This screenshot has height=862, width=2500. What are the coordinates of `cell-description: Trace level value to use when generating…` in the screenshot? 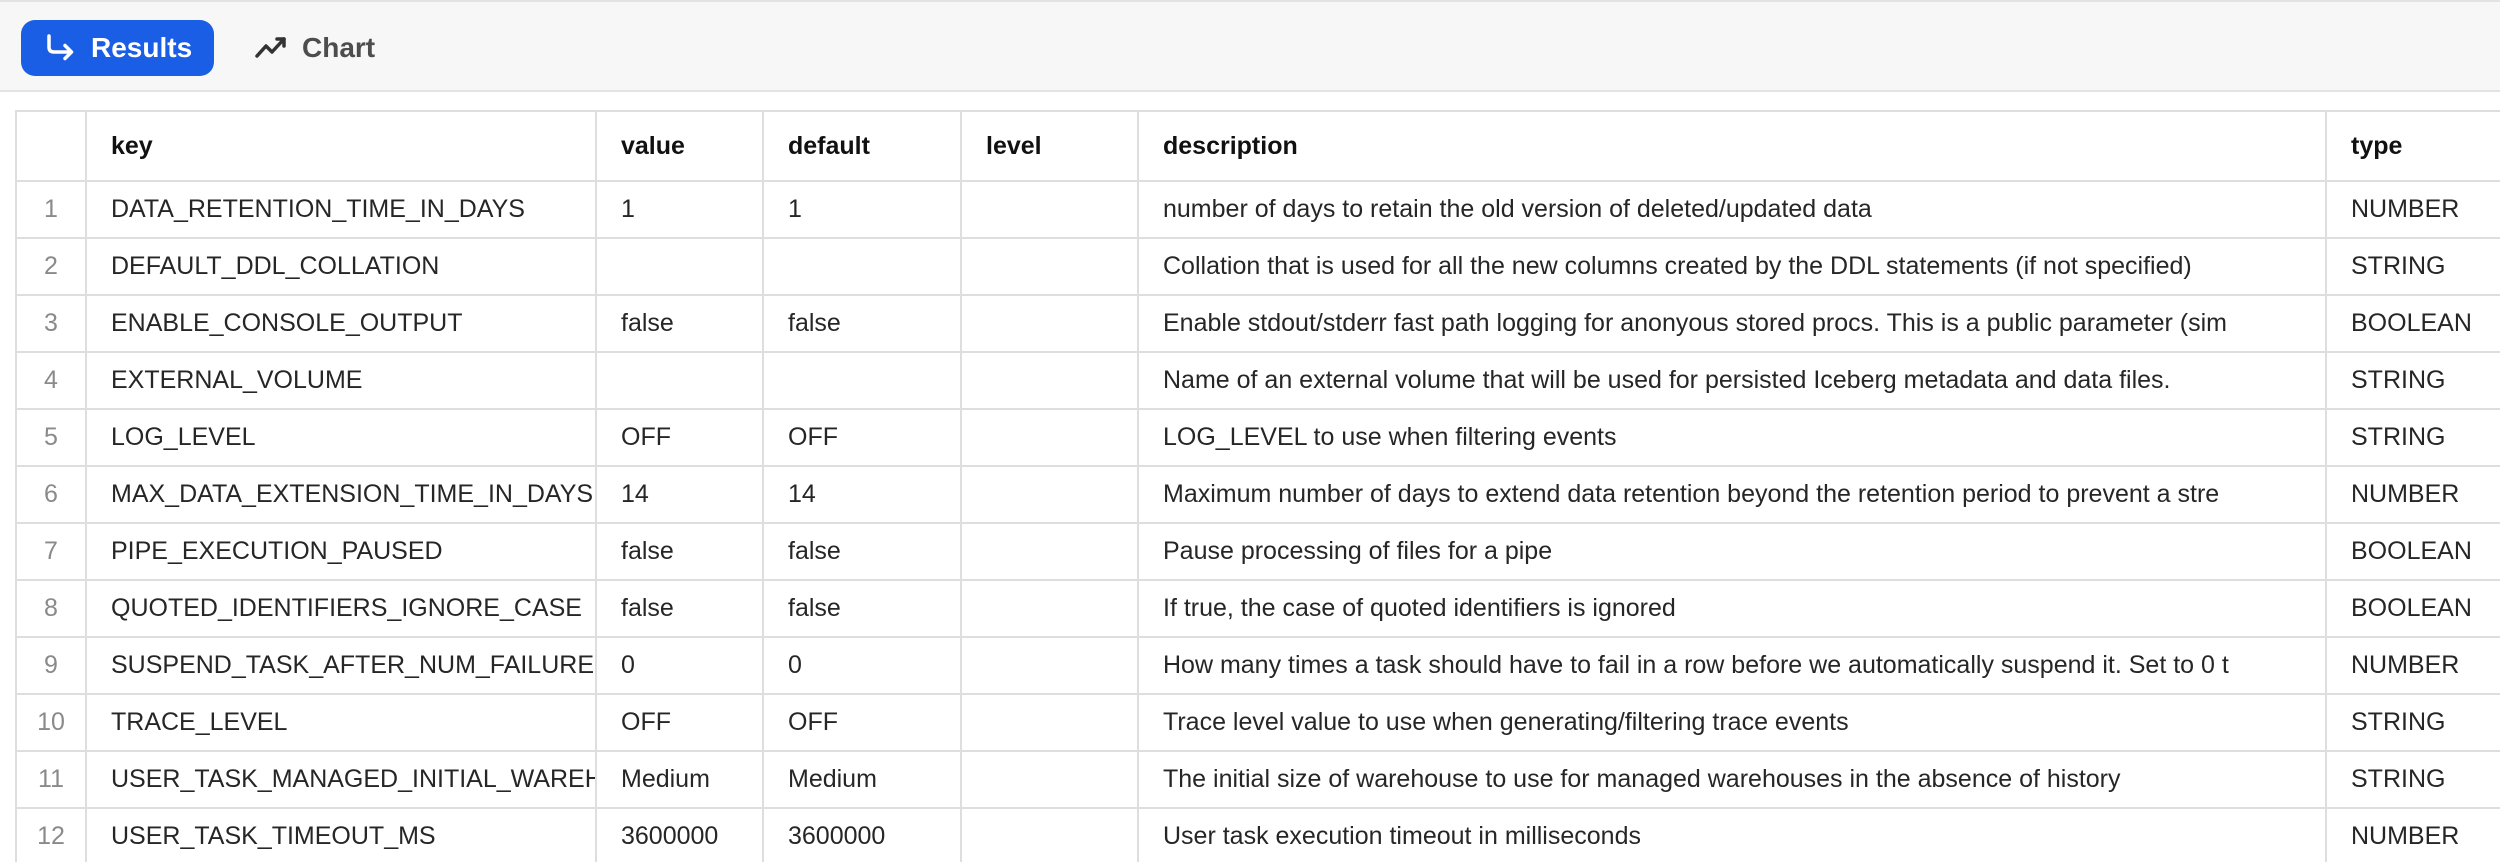 It's located at (1732, 722).